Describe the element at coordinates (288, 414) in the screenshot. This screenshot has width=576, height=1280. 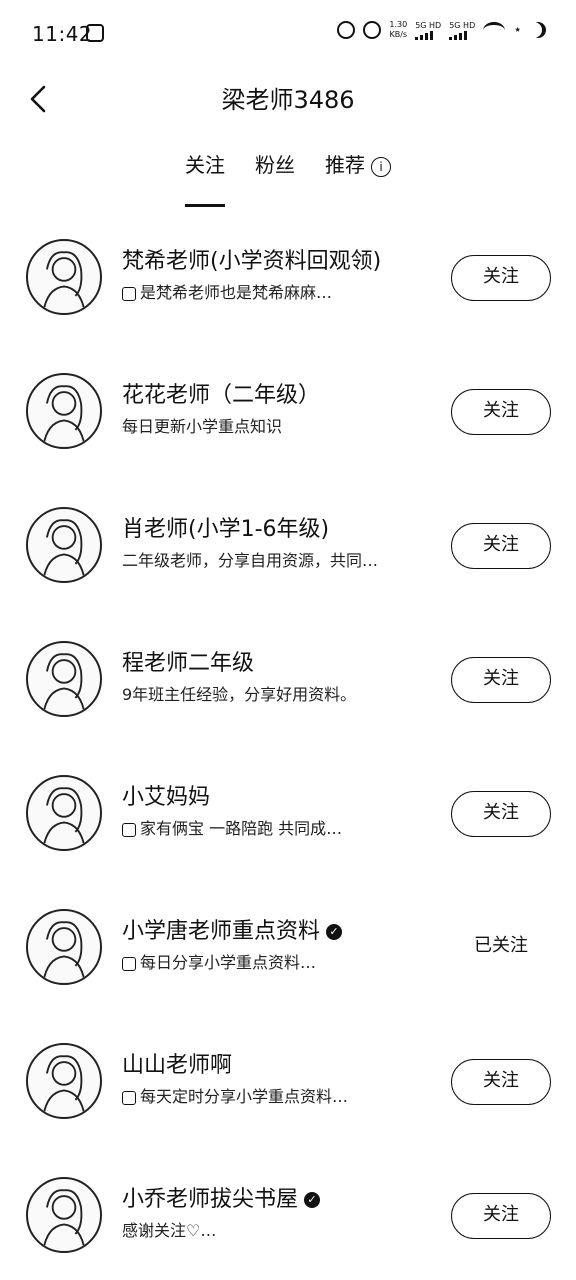
I see `list-item: 花花老师（二年级） 每日更新小学重点知识 关注` at that location.